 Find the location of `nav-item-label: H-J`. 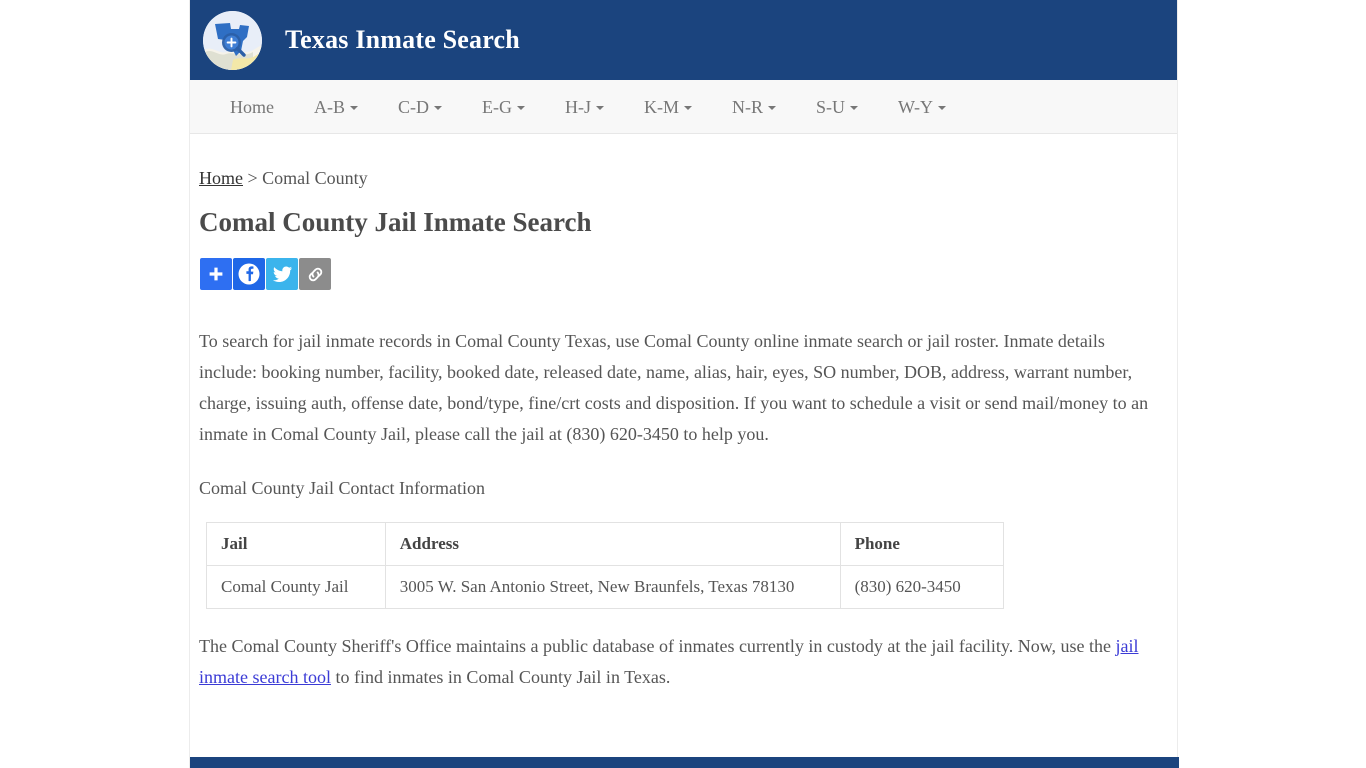

nav-item-label: H-J is located at coordinates (578, 106).